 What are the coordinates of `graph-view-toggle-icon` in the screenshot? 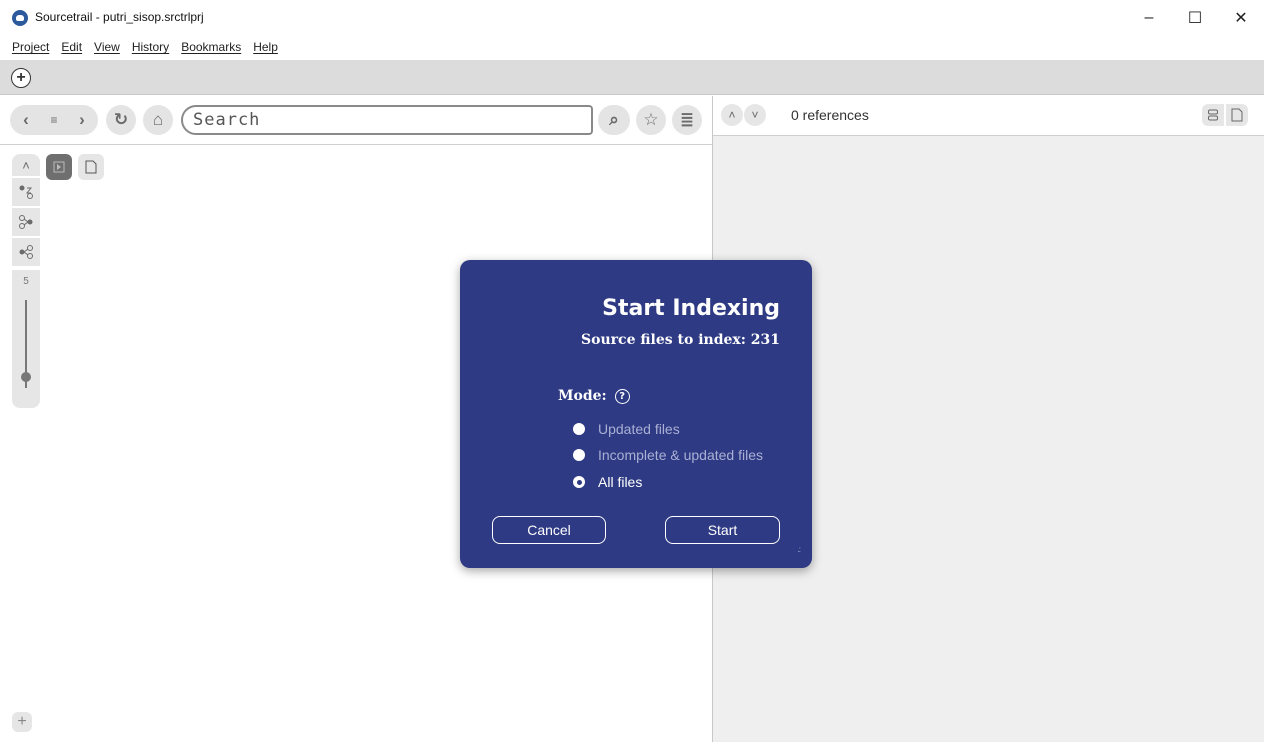 It's located at (59, 167).